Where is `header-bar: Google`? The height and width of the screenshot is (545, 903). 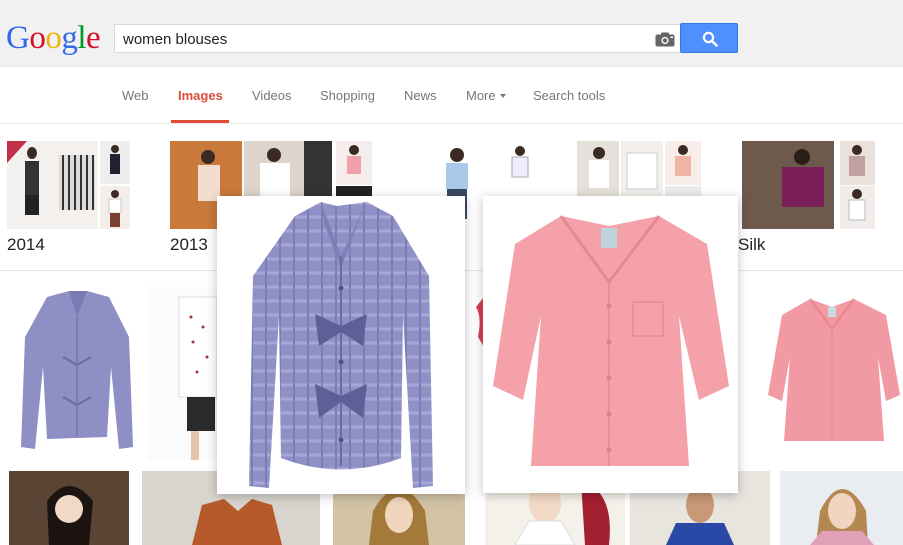
header-bar: Google is located at coordinates (451, 33).